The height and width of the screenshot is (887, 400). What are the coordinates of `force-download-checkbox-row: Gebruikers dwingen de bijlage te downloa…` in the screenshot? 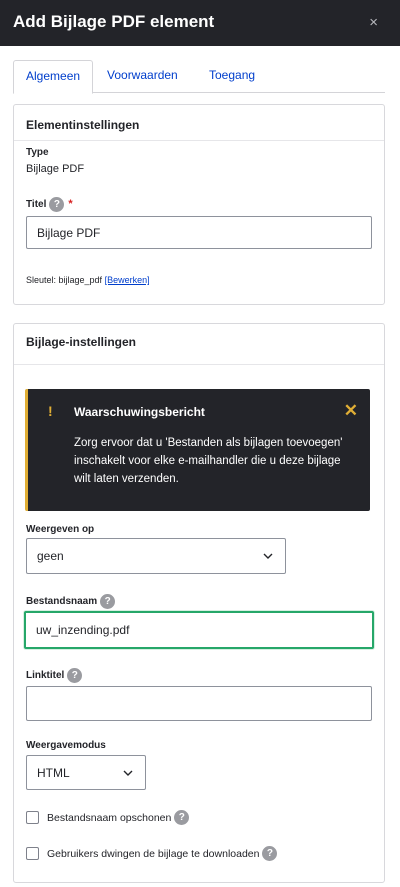 It's located at (152, 853).